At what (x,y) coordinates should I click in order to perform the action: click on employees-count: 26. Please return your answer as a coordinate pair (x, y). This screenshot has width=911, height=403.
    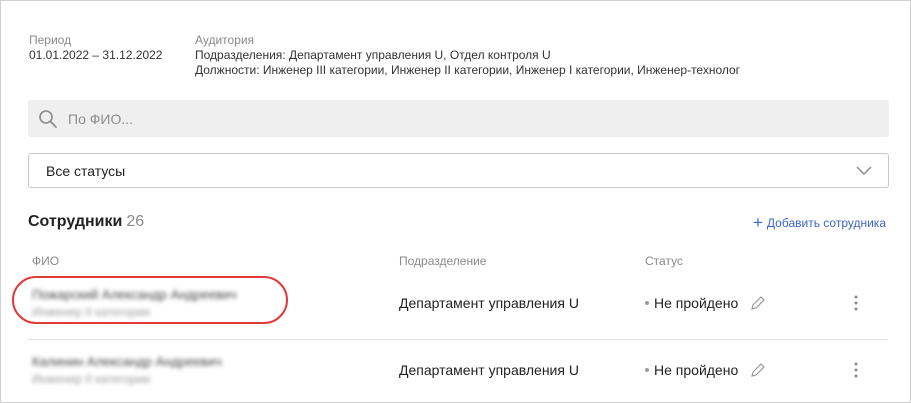
    Looking at the image, I should click on (135, 221).